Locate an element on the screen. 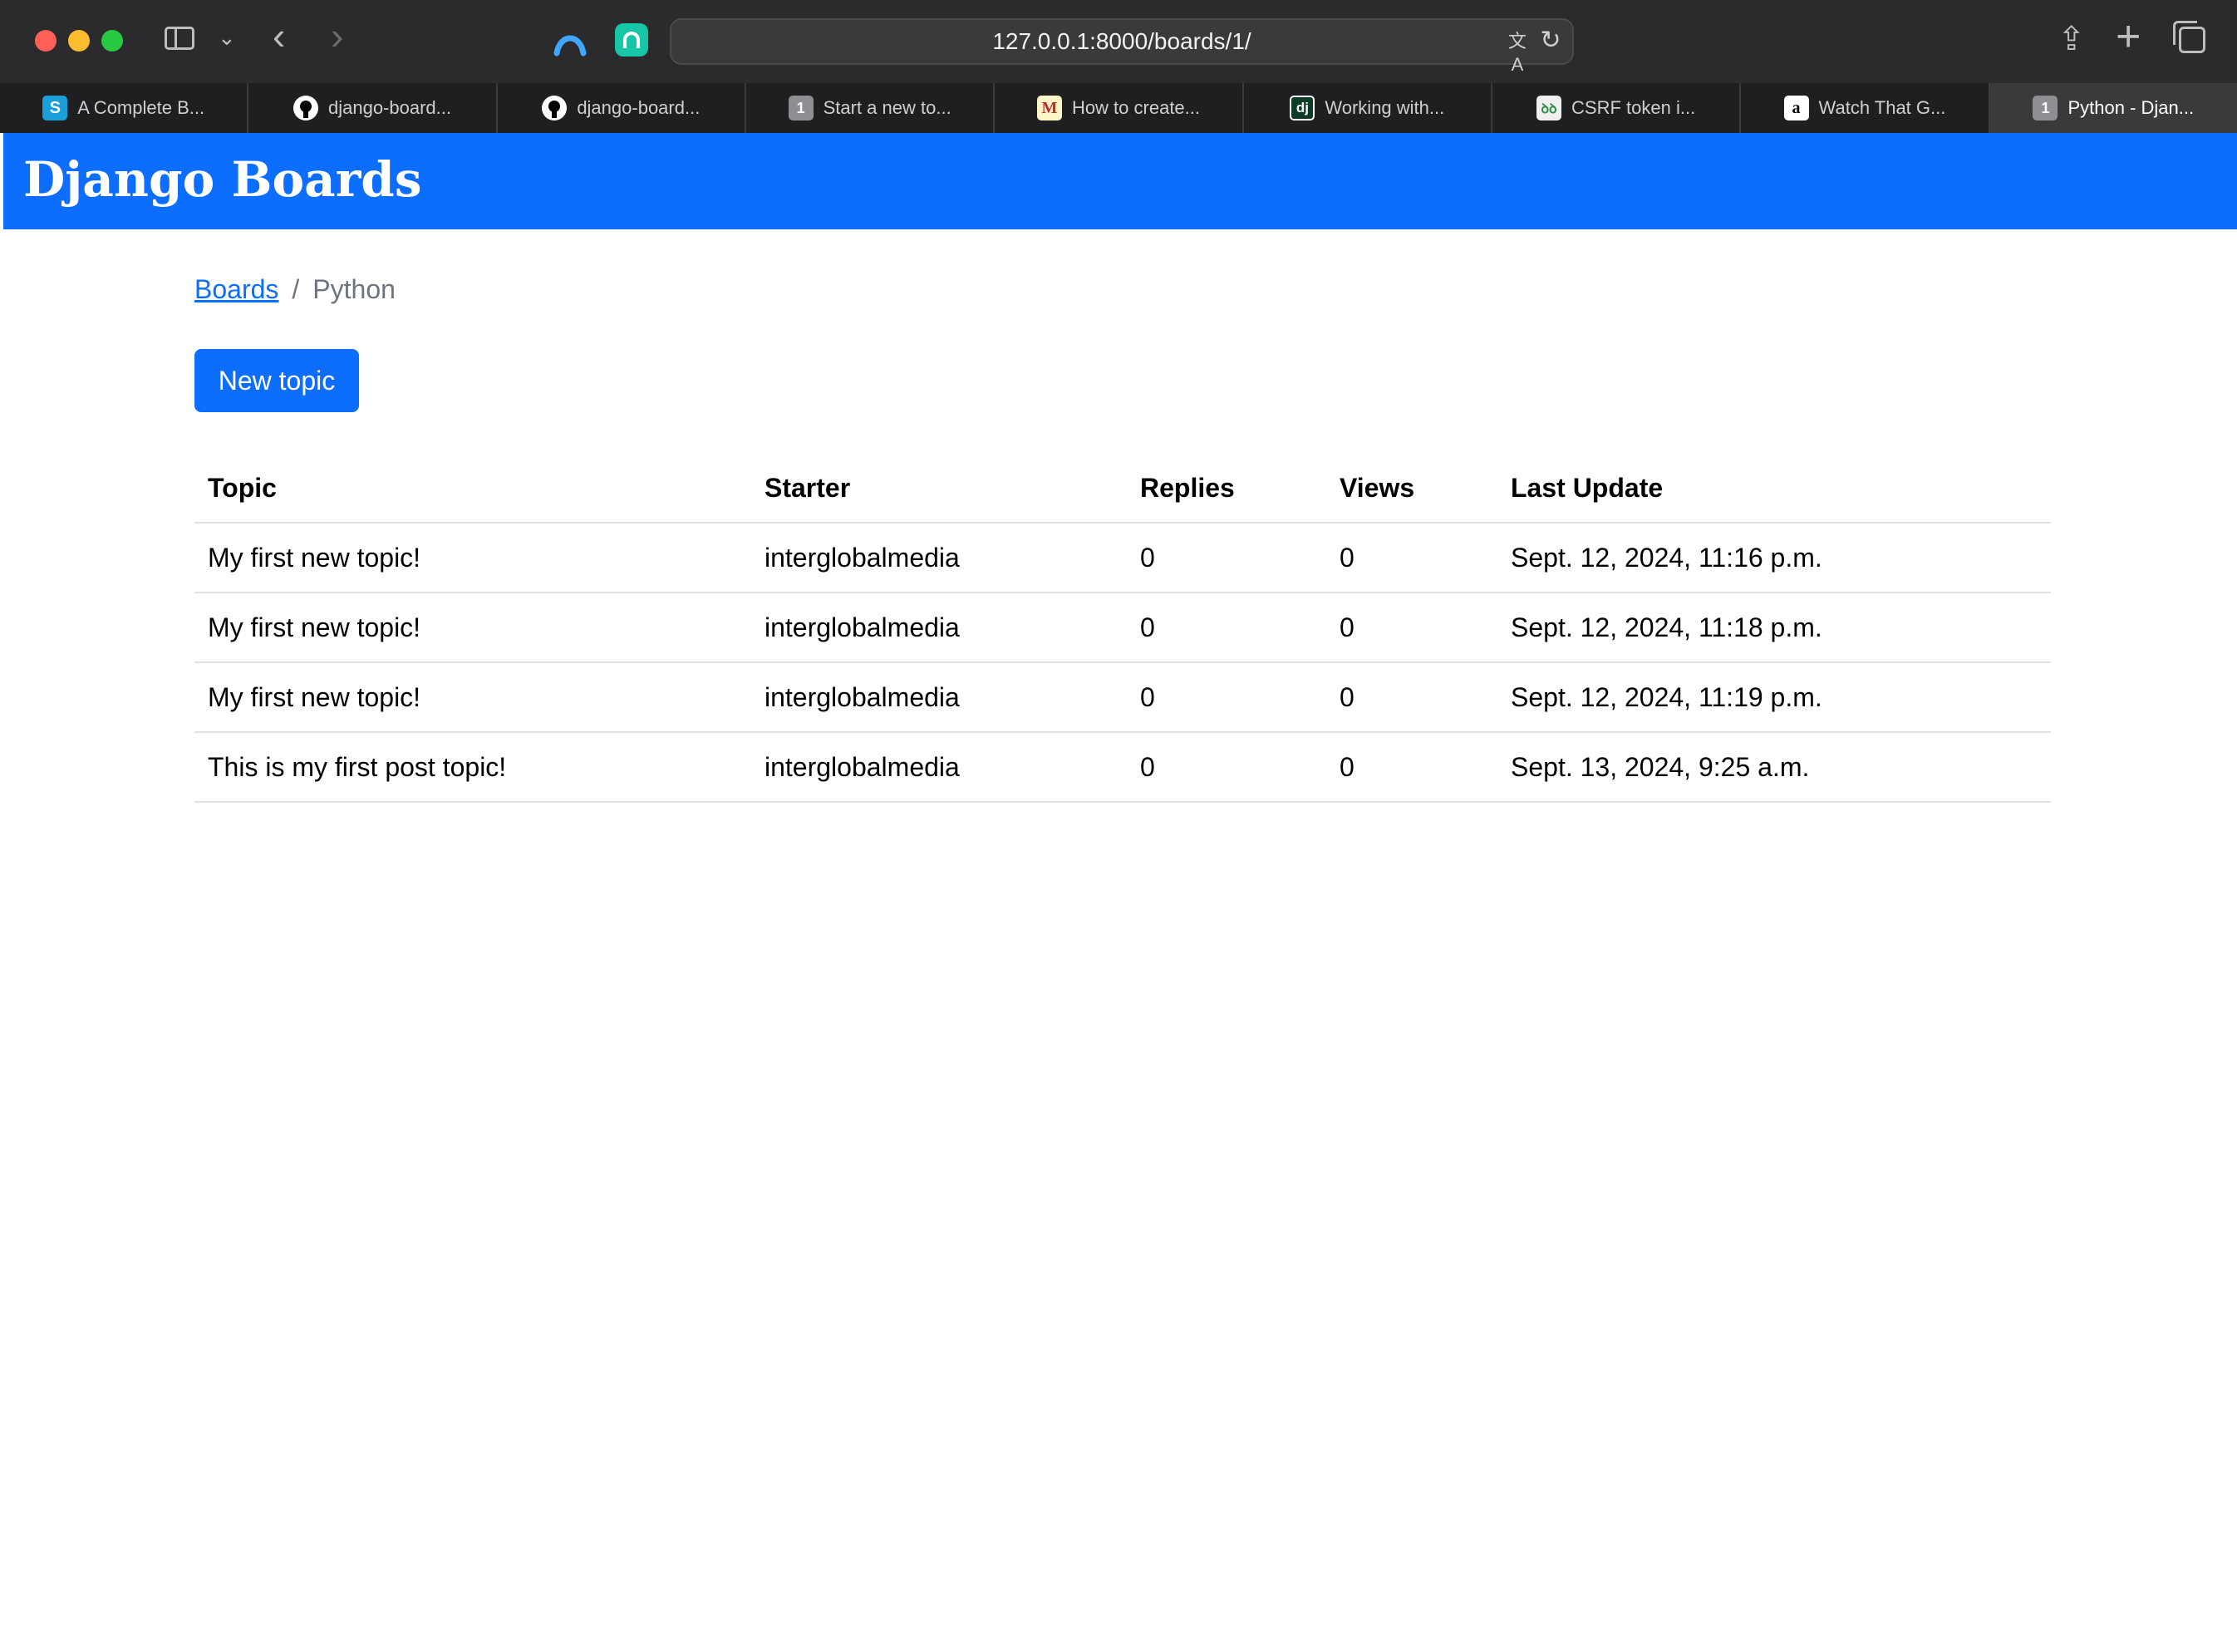 The image size is (2237, 1652). last-update-cell: Sept. 12, 2024, 11:16 p.m. is located at coordinates (1774, 558).